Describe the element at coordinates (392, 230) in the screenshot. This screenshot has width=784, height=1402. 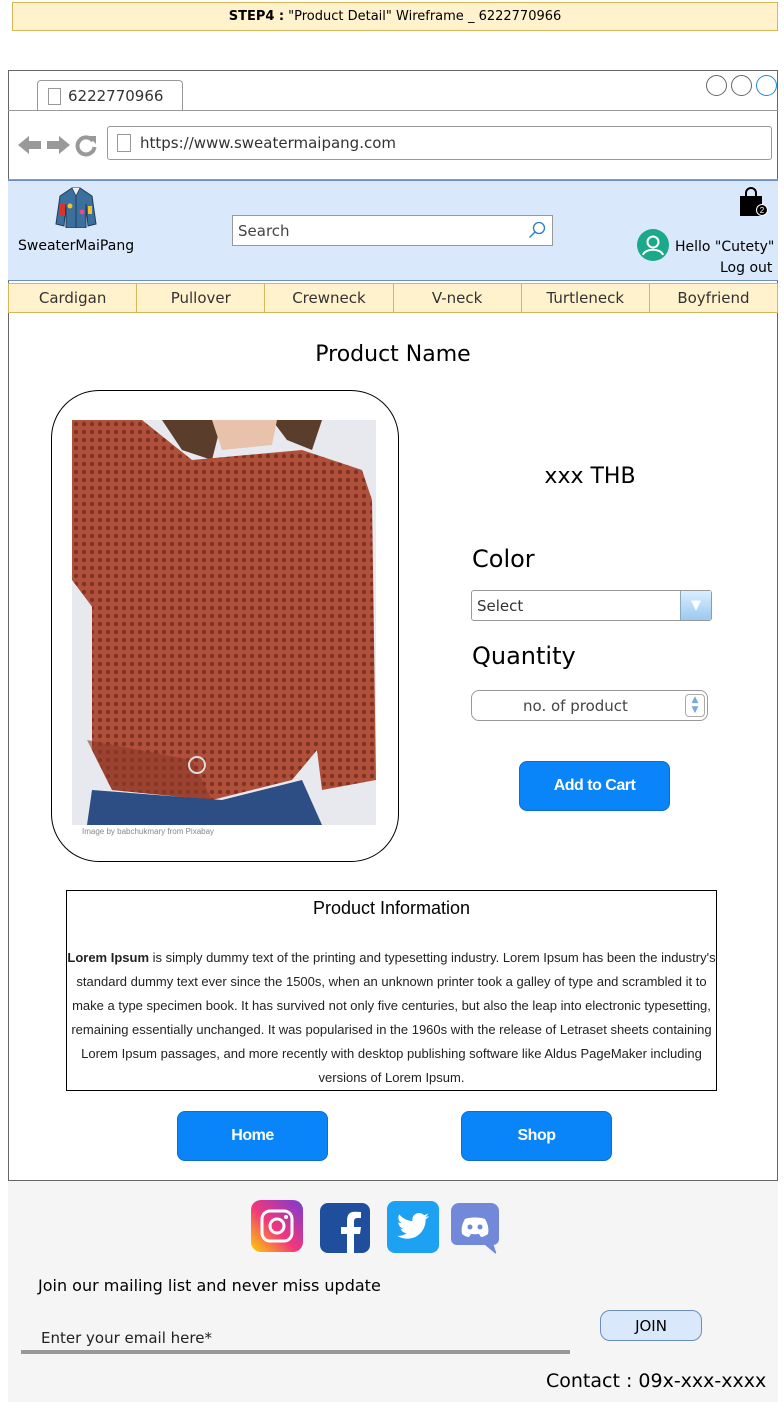
I see `search-input: Search` at that location.